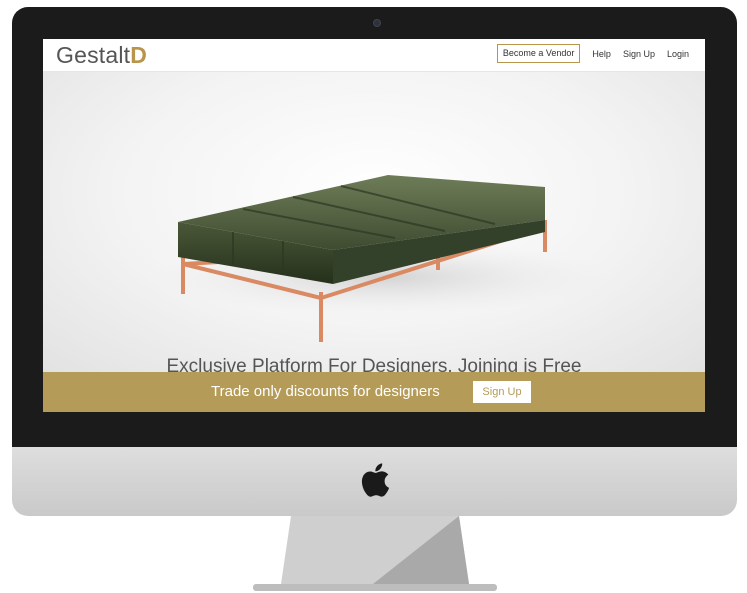  What do you see at coordinates (139, 55) in the screenshot?
I see `logo-accent: D` at bounding box center [139, 55].